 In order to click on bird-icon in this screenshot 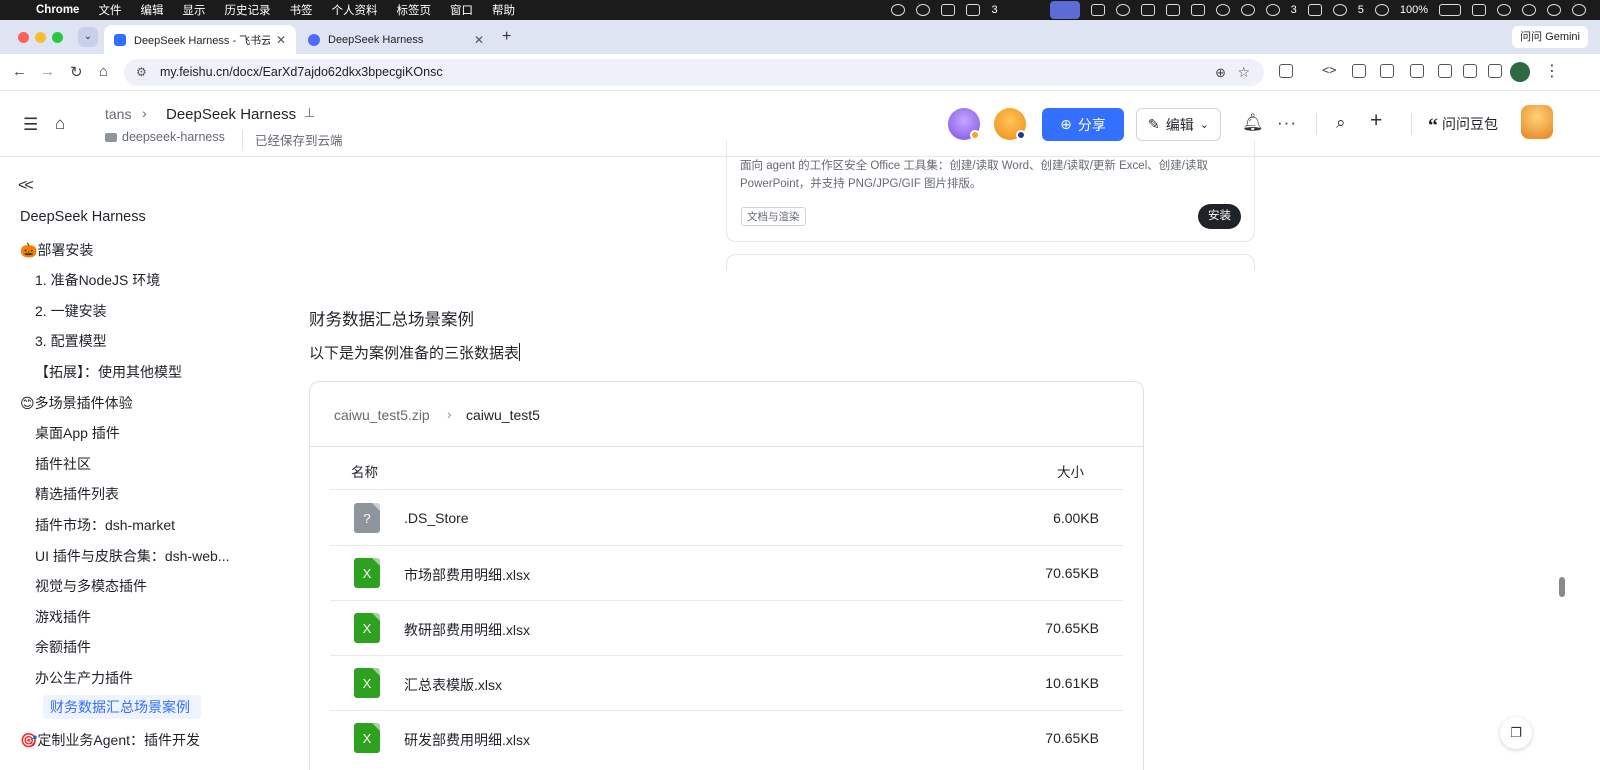, I will do `click(1122, 10)`.